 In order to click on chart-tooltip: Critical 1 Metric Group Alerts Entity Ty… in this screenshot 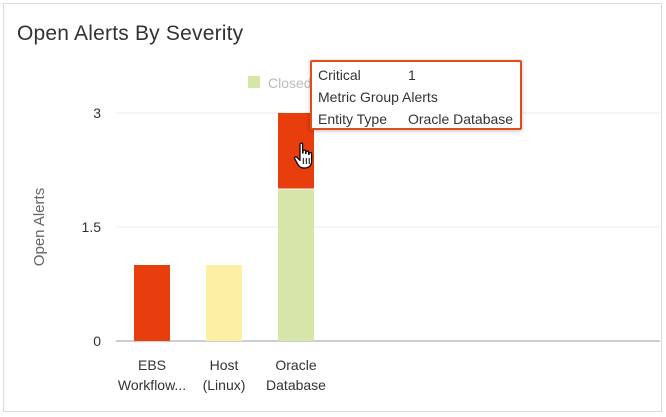, I will do `click(416, 95)`.